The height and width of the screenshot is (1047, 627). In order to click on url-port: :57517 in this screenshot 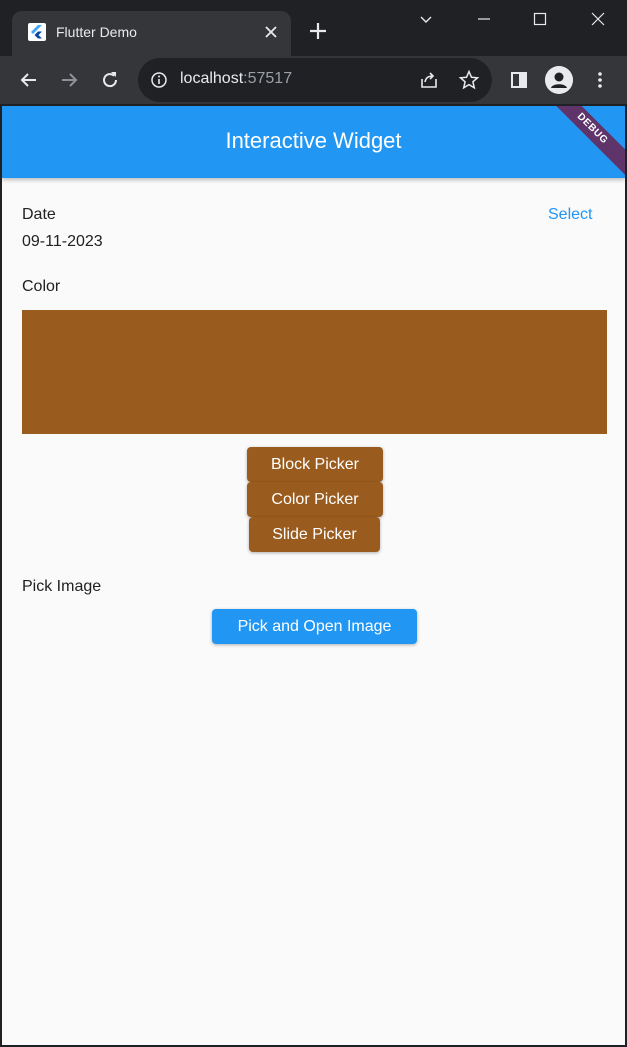, I will do `click(268, 78)`.